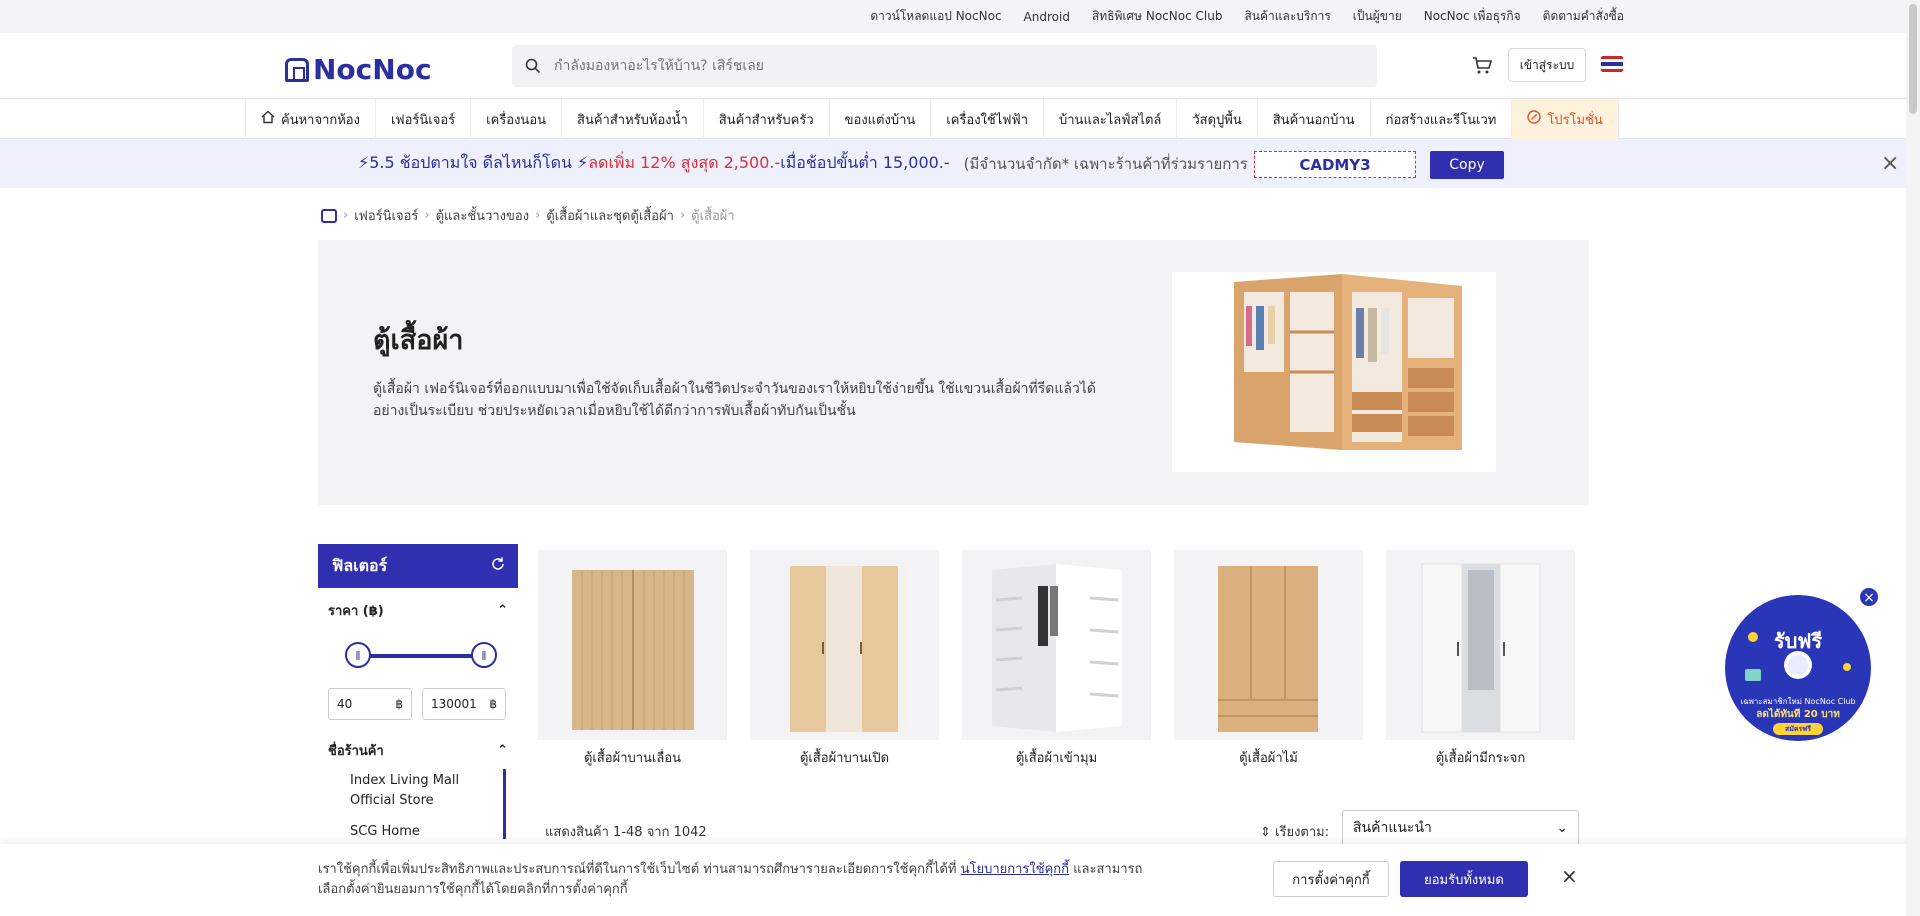 The image size is (1920, 916). Describe the element at coordinates (454, 704) in the screenshot. I see `price-max-value: 130001` at that location.